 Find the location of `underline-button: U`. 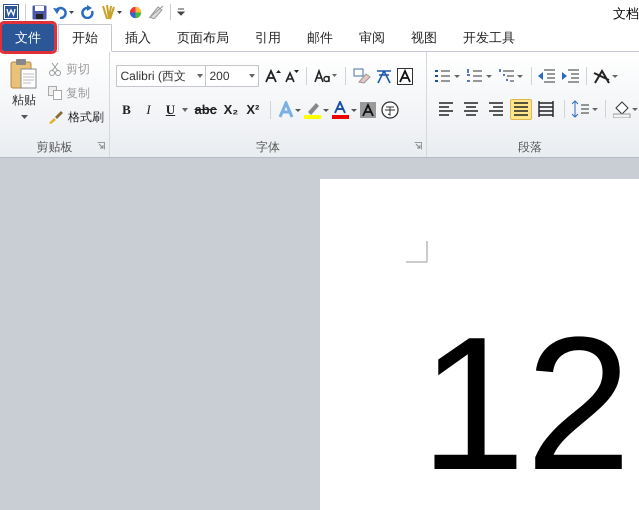

underline-button: U is located at coordinates (170, 110).